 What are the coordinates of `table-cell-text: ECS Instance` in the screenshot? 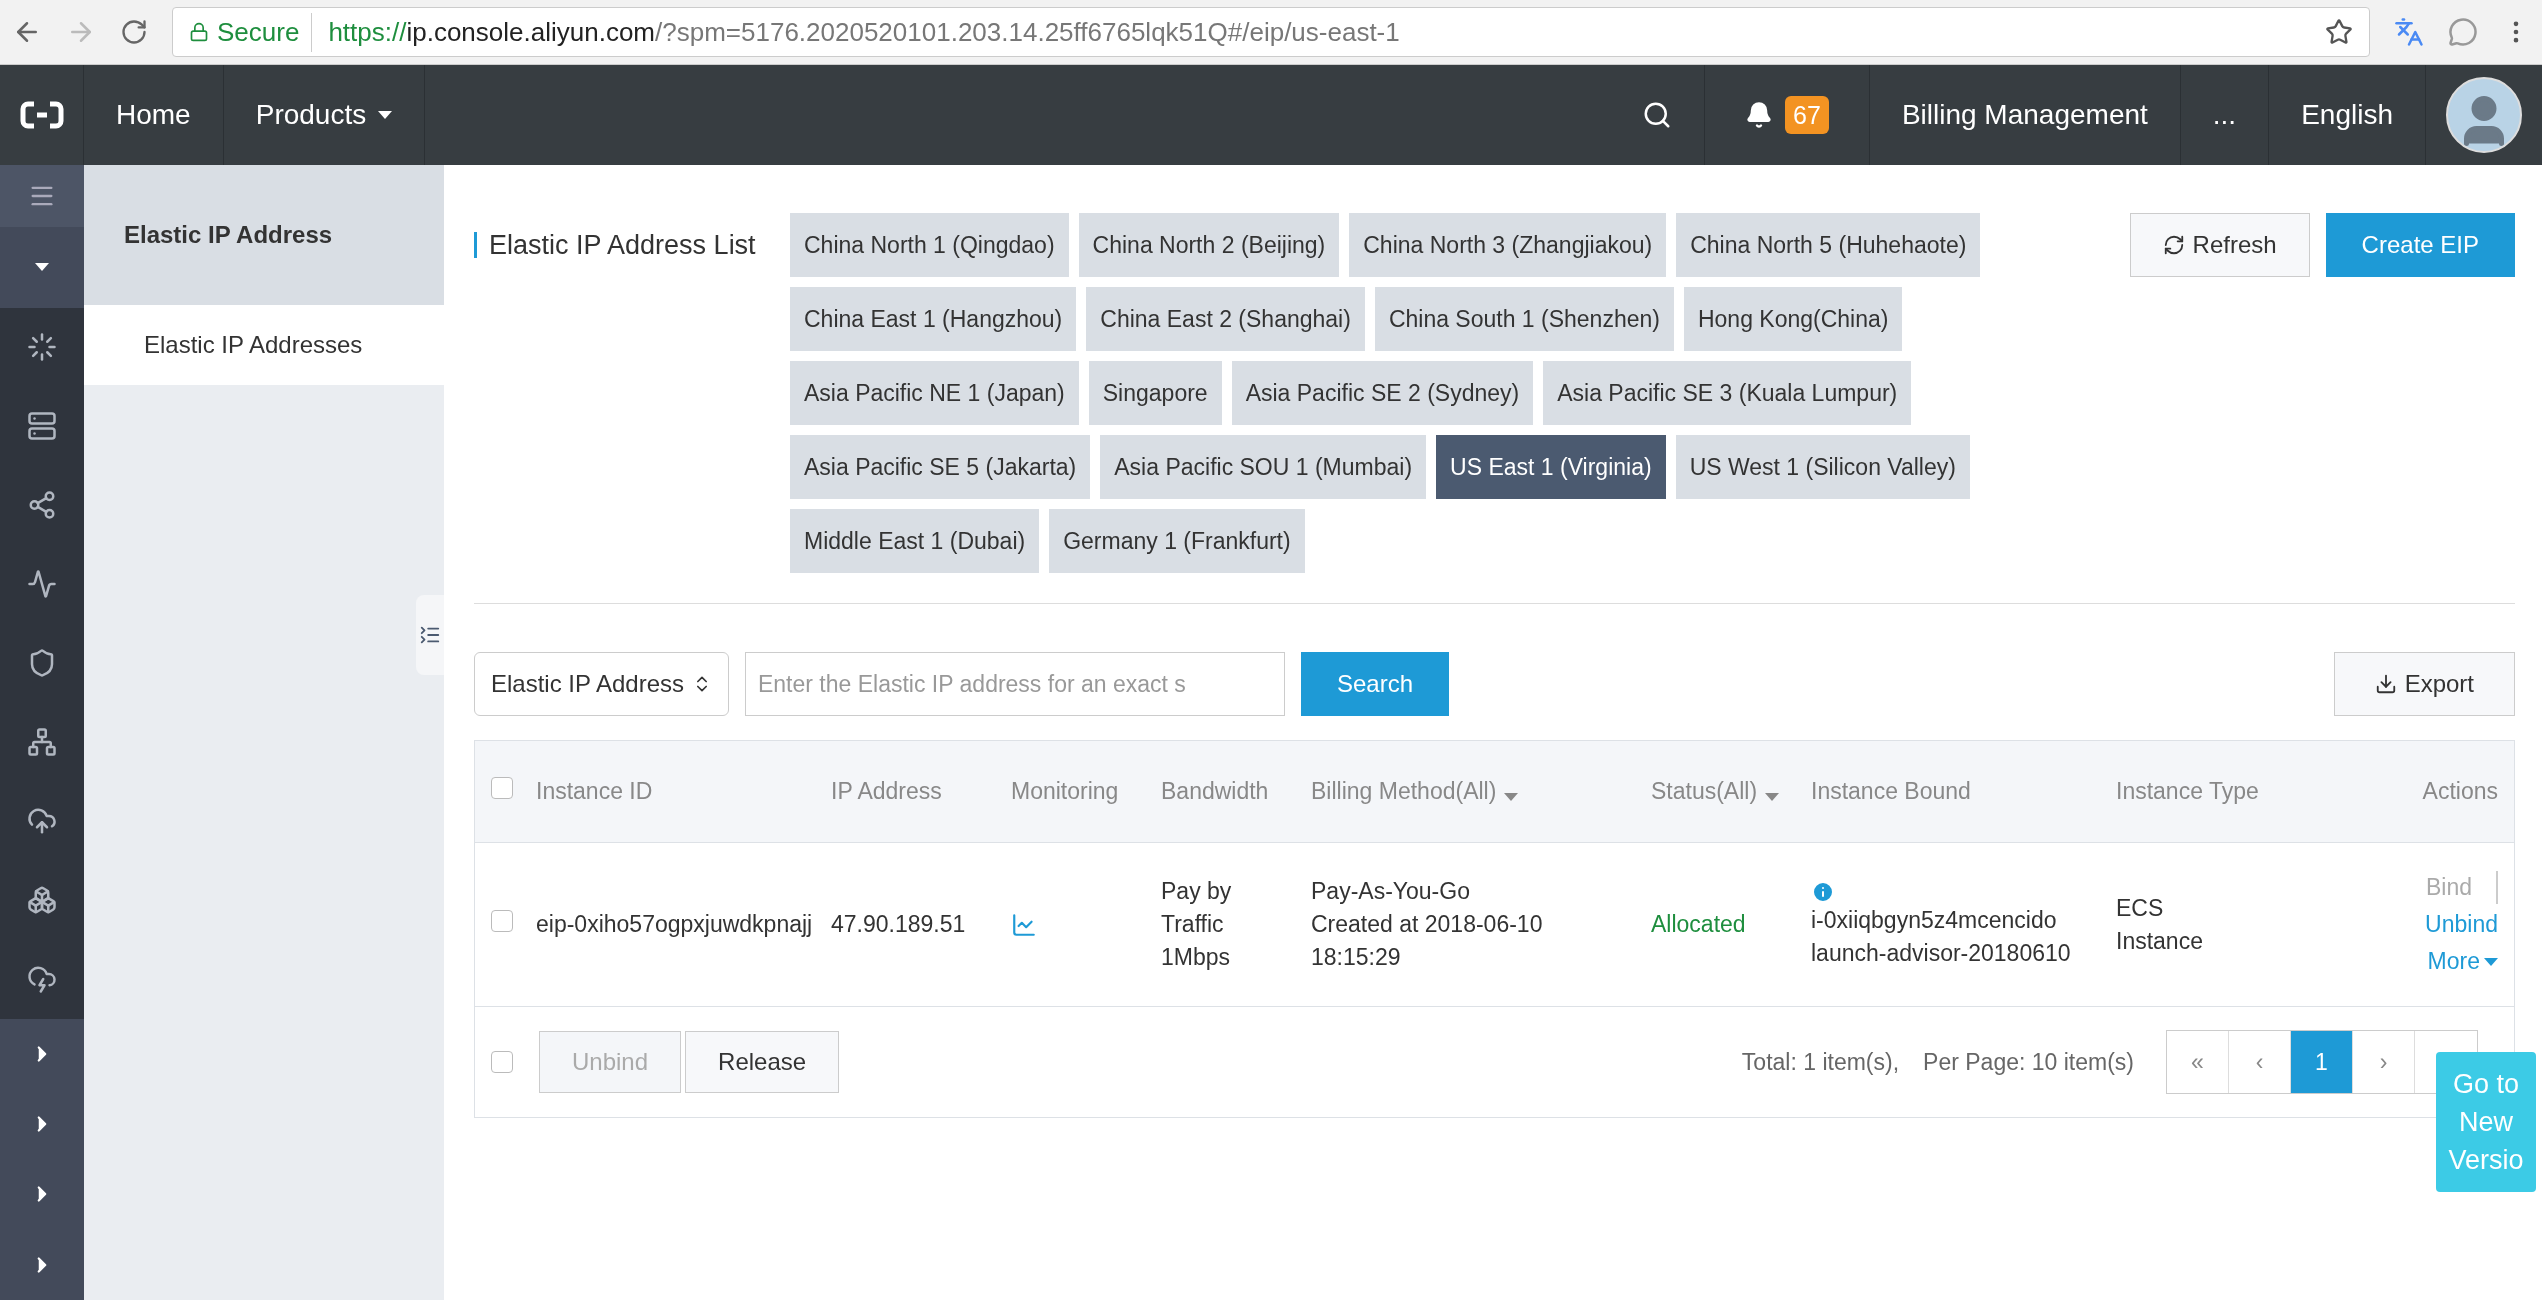 It's located at (2160, 924).